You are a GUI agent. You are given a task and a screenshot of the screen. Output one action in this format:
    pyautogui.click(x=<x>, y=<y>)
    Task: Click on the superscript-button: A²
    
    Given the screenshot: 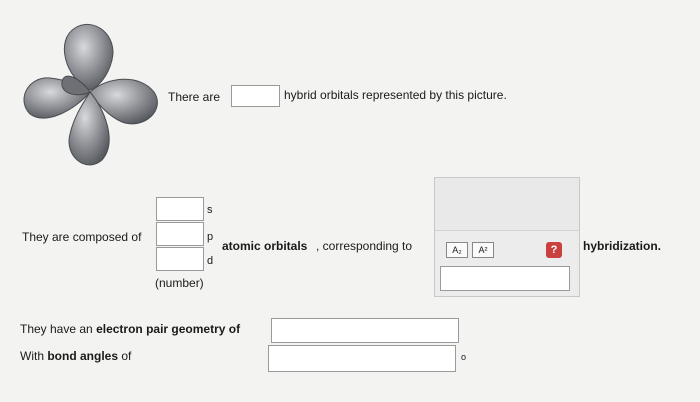 What is the action you would take?
    pyautogui.click(x=483, y=250)
    